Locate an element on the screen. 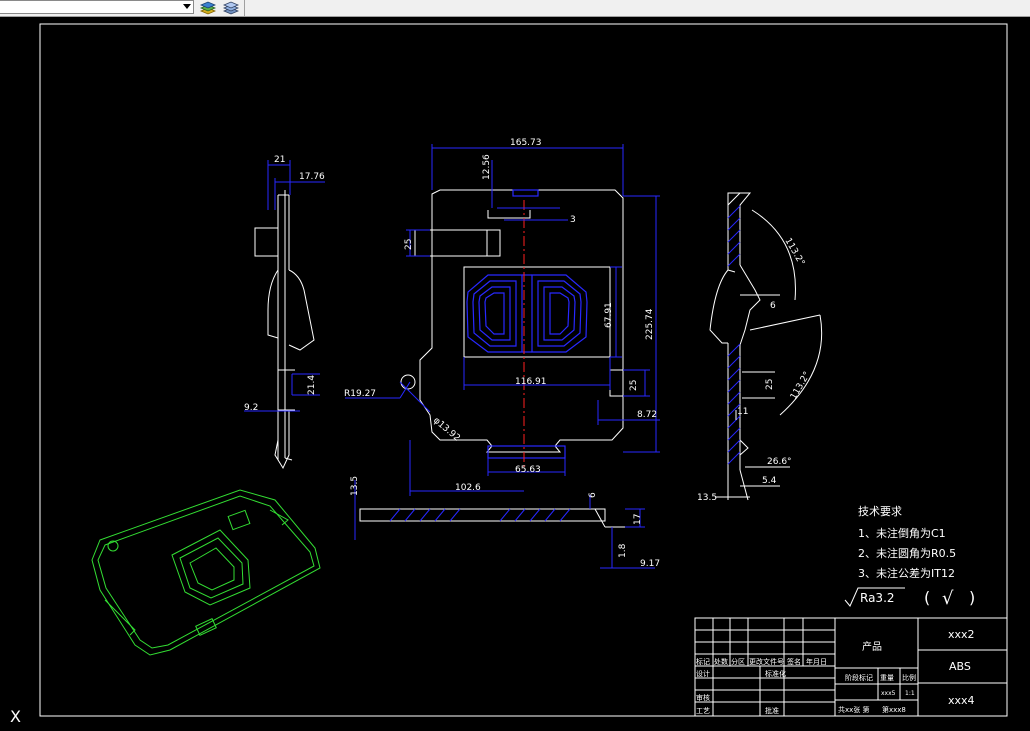 The width and height of the screenshot is (1030, 731). dim-radius: R19.27 is located at coordinates (360, 394).